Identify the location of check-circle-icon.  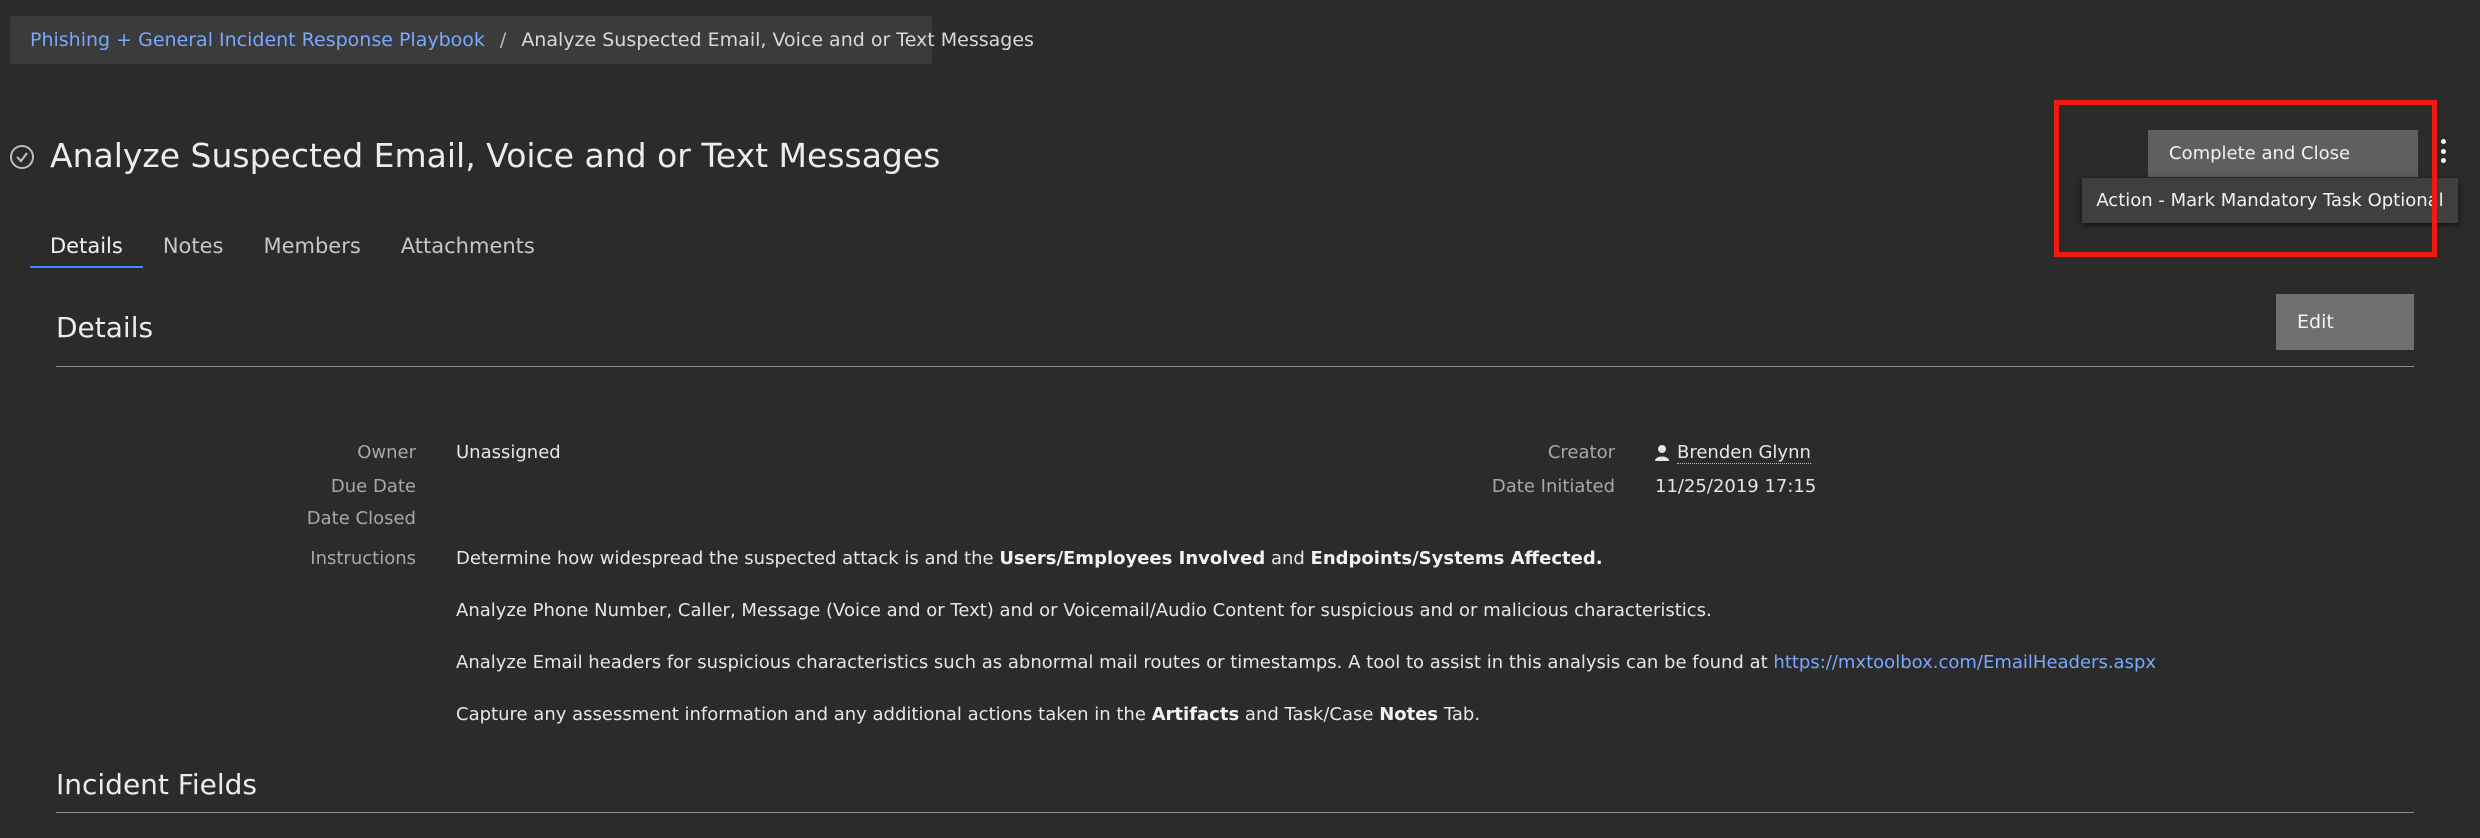
(22, 157).